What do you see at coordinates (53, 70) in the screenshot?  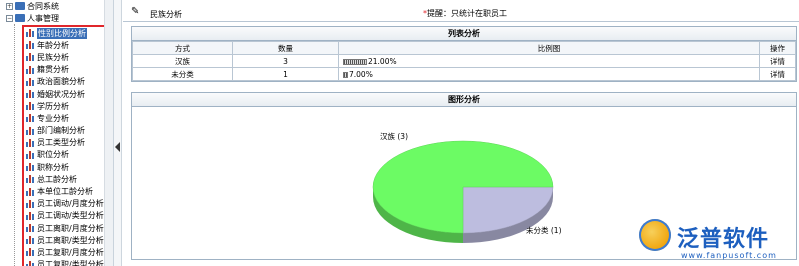 I see `tree-item-label: 籍贯分析` at bounding box center [53, 70].